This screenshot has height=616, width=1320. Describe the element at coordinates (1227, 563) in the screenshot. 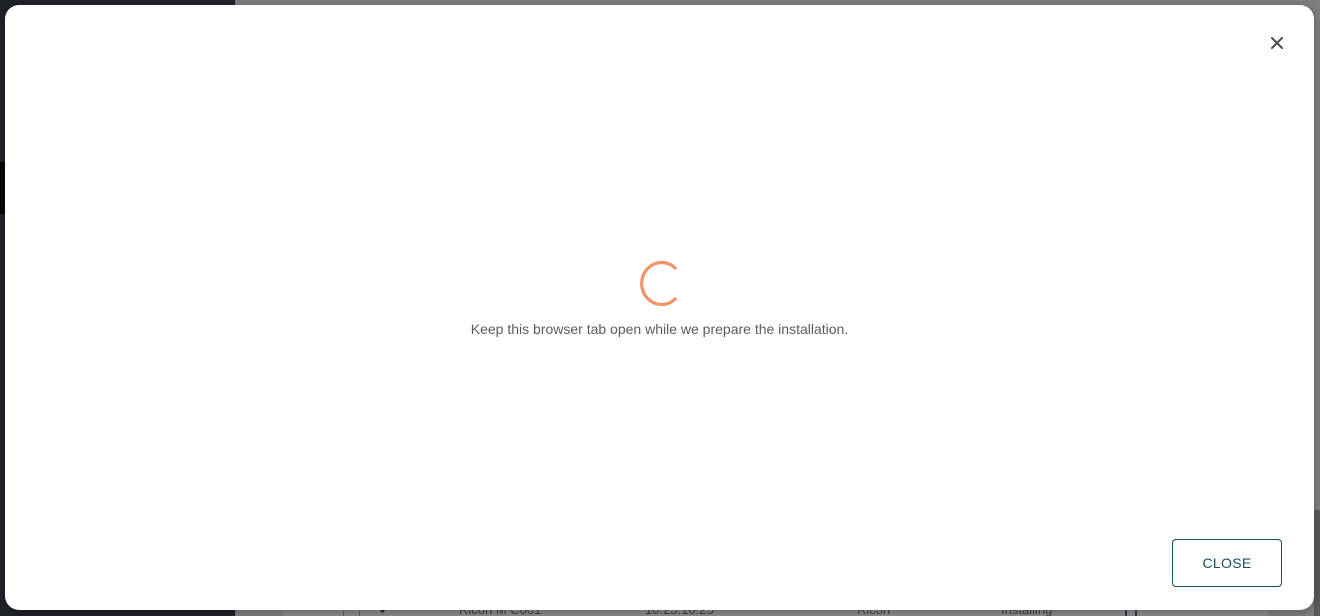

I see `close-button: CLOSE` at that location.